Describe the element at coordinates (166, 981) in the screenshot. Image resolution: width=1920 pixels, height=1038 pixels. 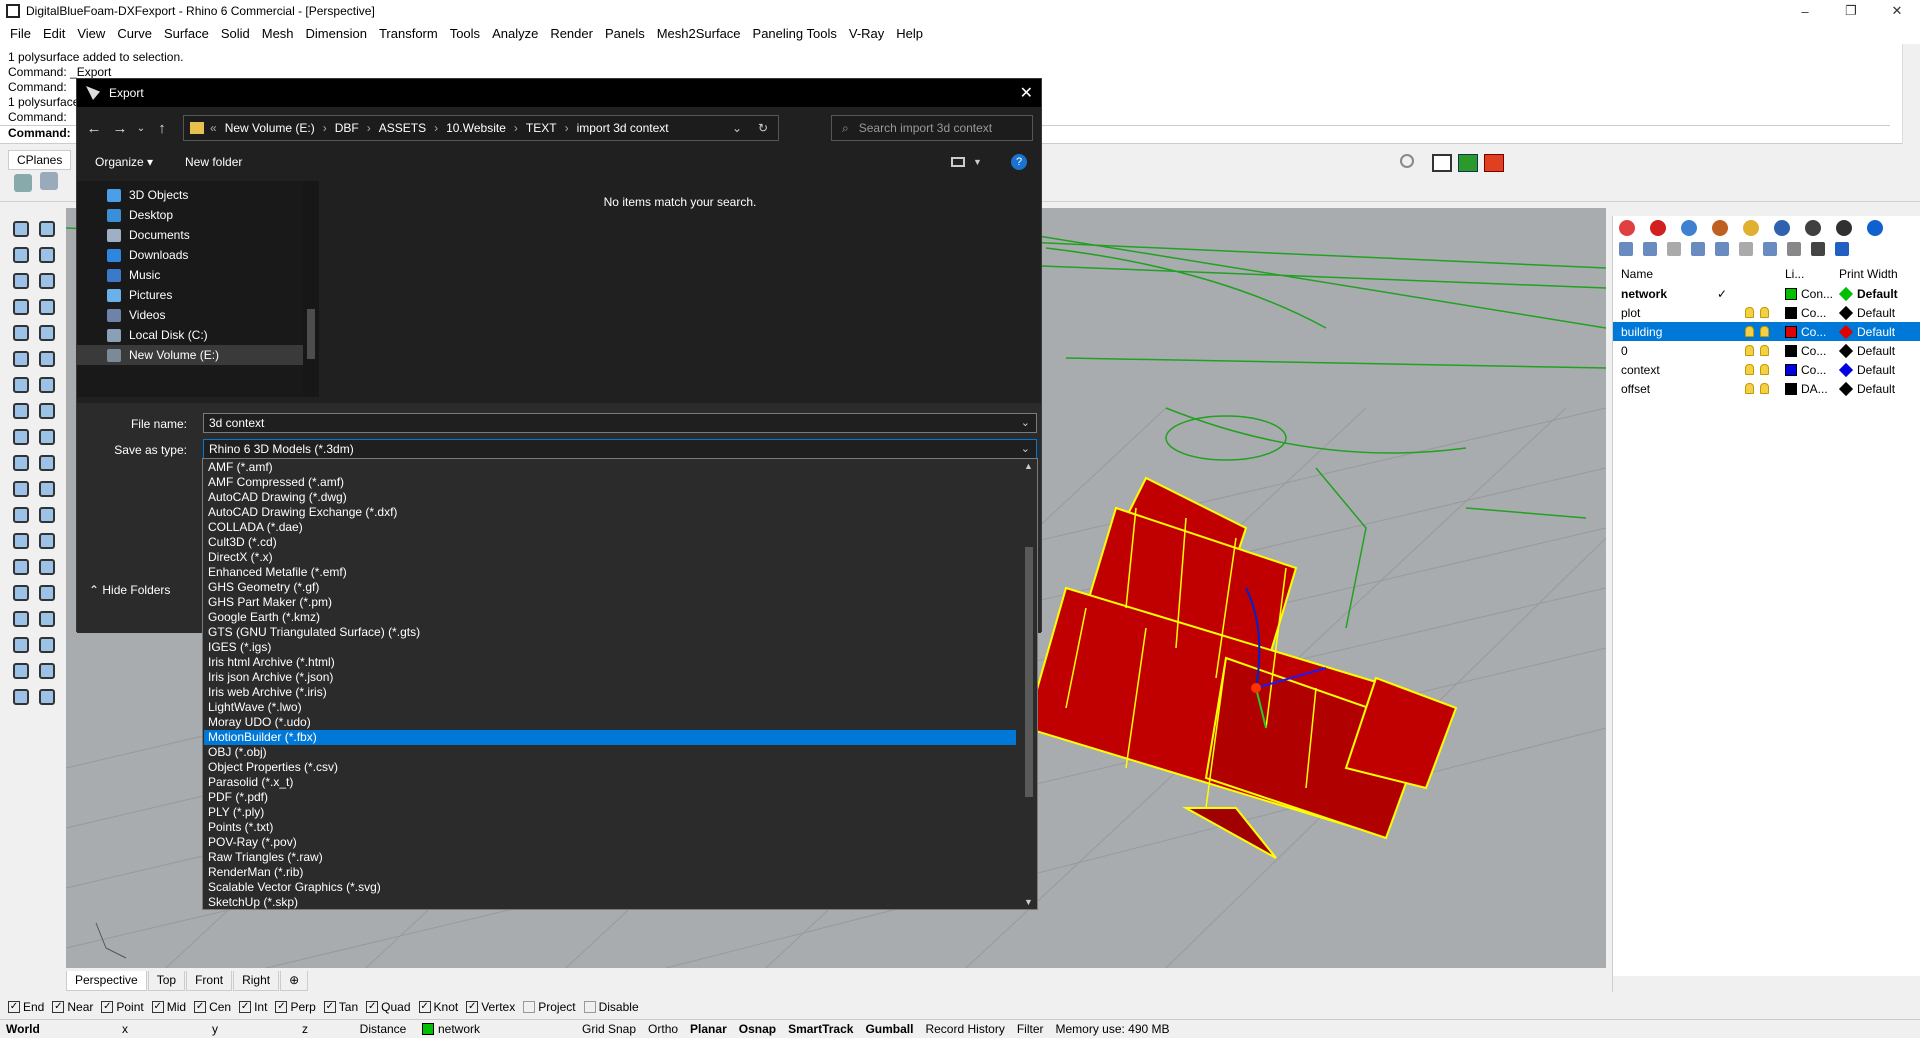
I see `tab-top: Top` at that location.